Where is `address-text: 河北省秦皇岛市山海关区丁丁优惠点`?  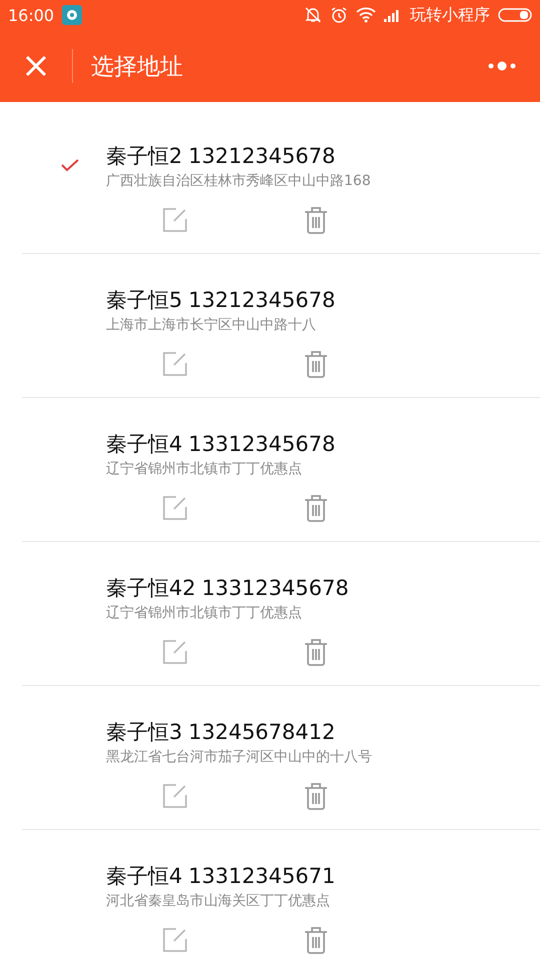 address-text: 河北省秦皇岛市山海关区丁丁优惠点 is located at coordinates (218, 901).